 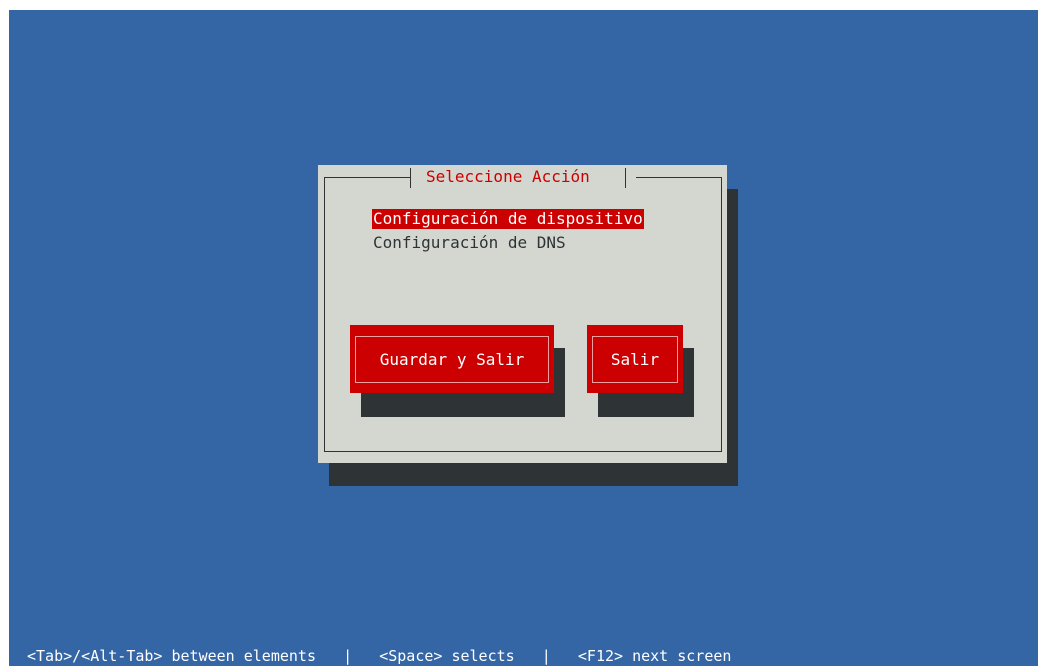 I want to click on save-exit-button-label: Guardar y Salir, so click(x=452, y=359).